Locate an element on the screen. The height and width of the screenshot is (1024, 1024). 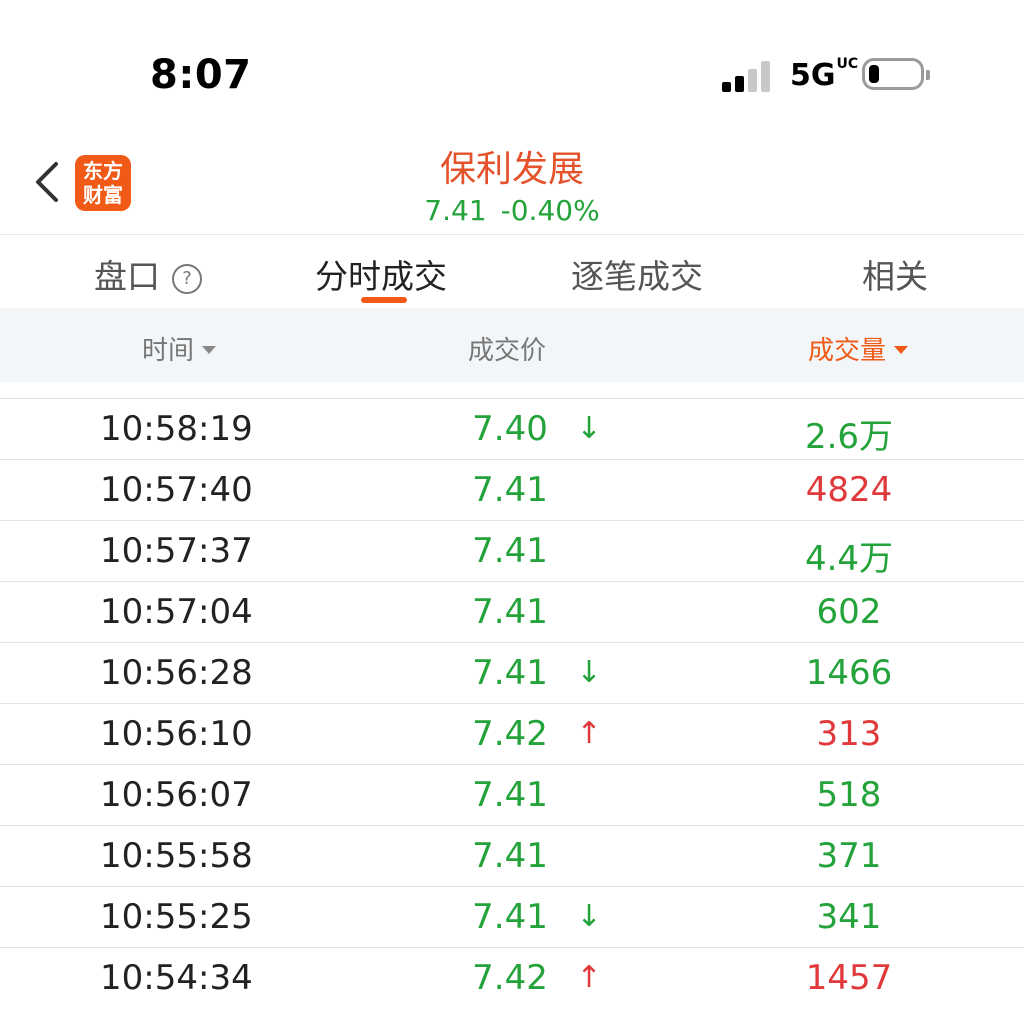
trade-time: 10:57:40 is located at coordinates (176, 490).